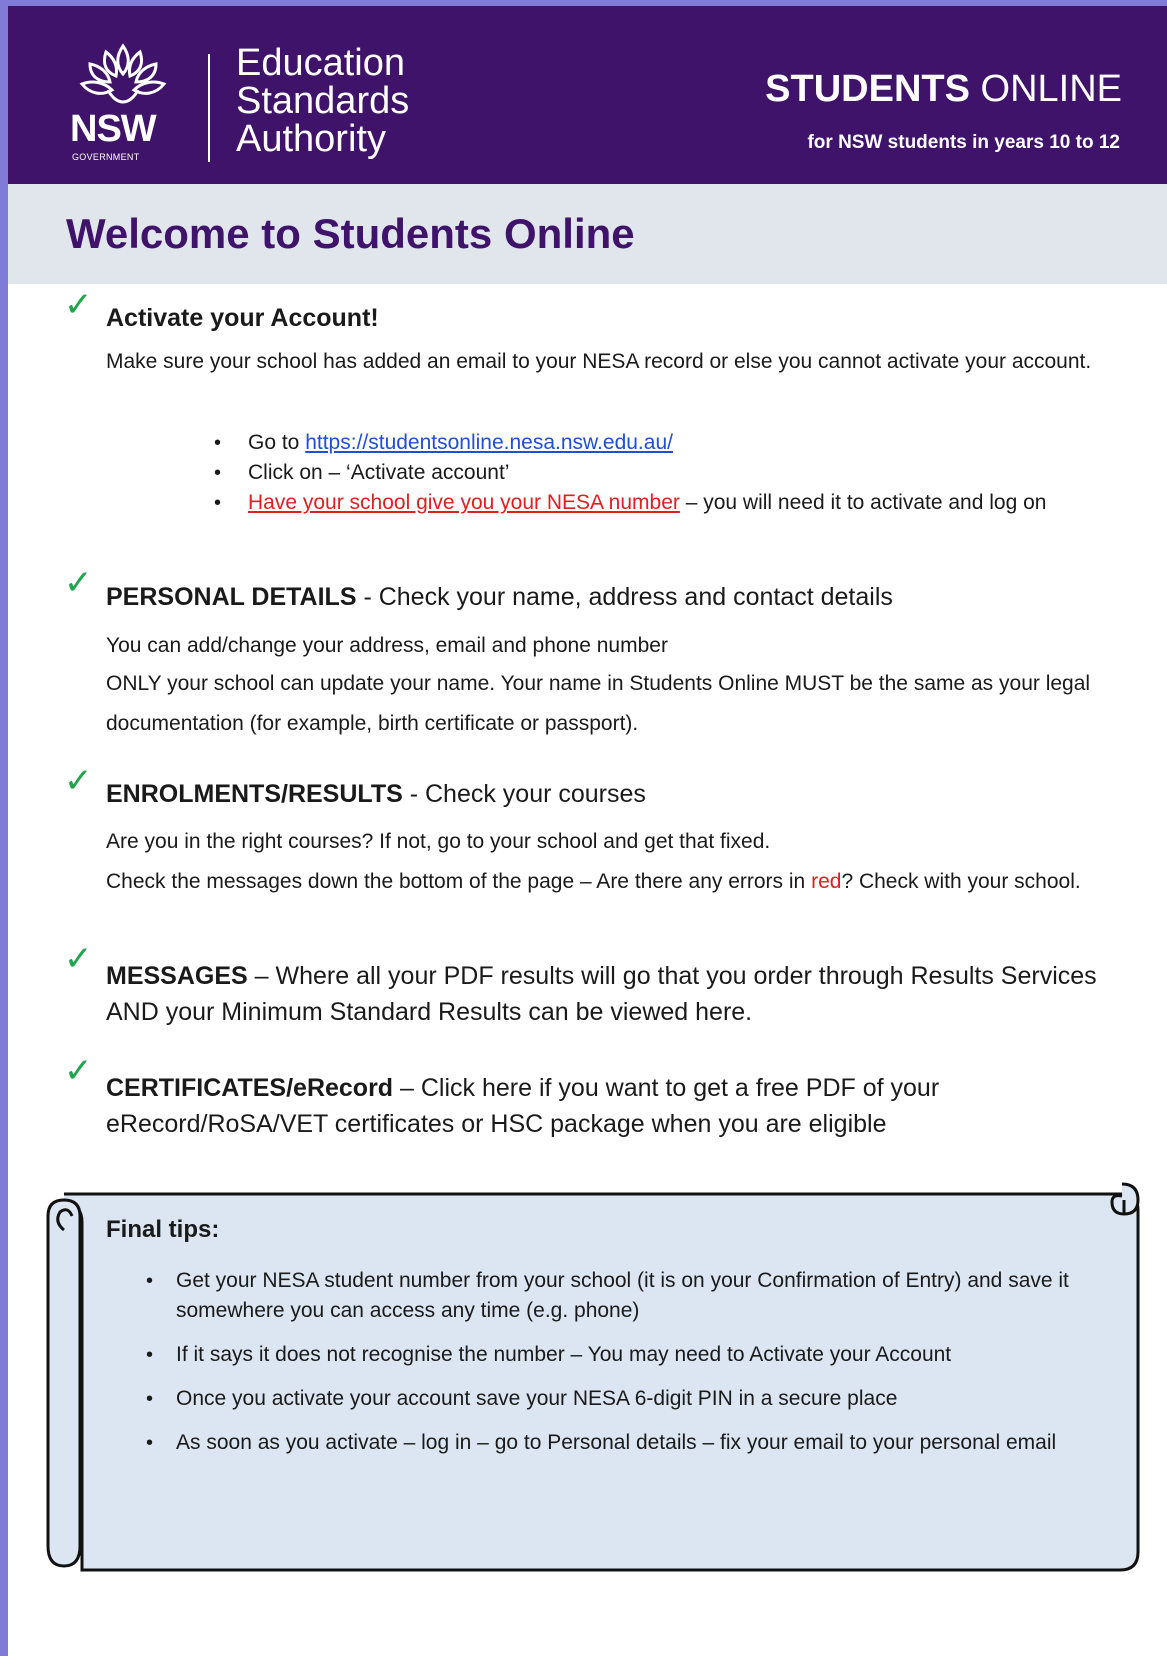  What do you see at coordinates (489, 442) in the screenshot?
I see `students-online-link: https://studentsonline.nesa.nsw.edu.au/` at bounding box center [489, 442].